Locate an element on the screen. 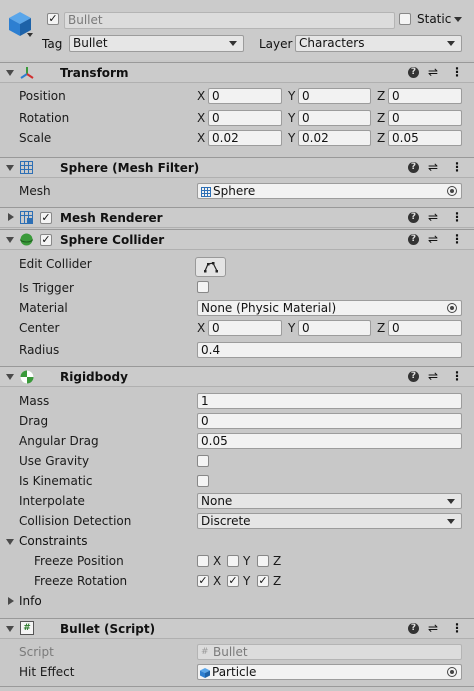  freeze-rotation-x-checkbox: ✓ is located at coordinates (203, 581).